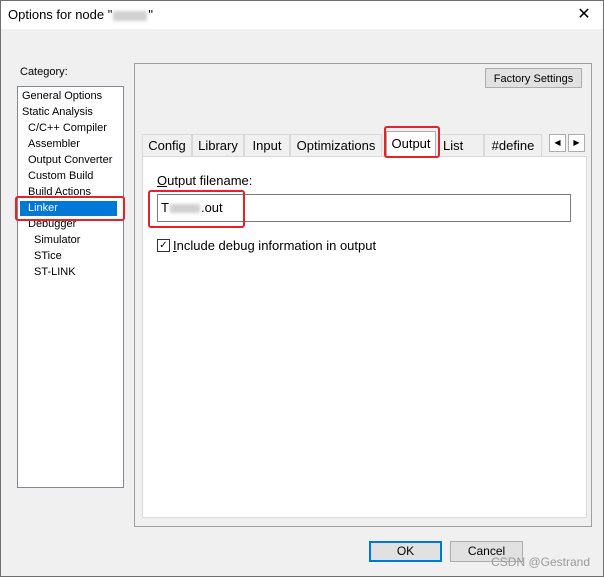 The width and height of the screenshot is (604, 577). I want to click on include-debug-label: Include debug information in output, so click(275, 245).